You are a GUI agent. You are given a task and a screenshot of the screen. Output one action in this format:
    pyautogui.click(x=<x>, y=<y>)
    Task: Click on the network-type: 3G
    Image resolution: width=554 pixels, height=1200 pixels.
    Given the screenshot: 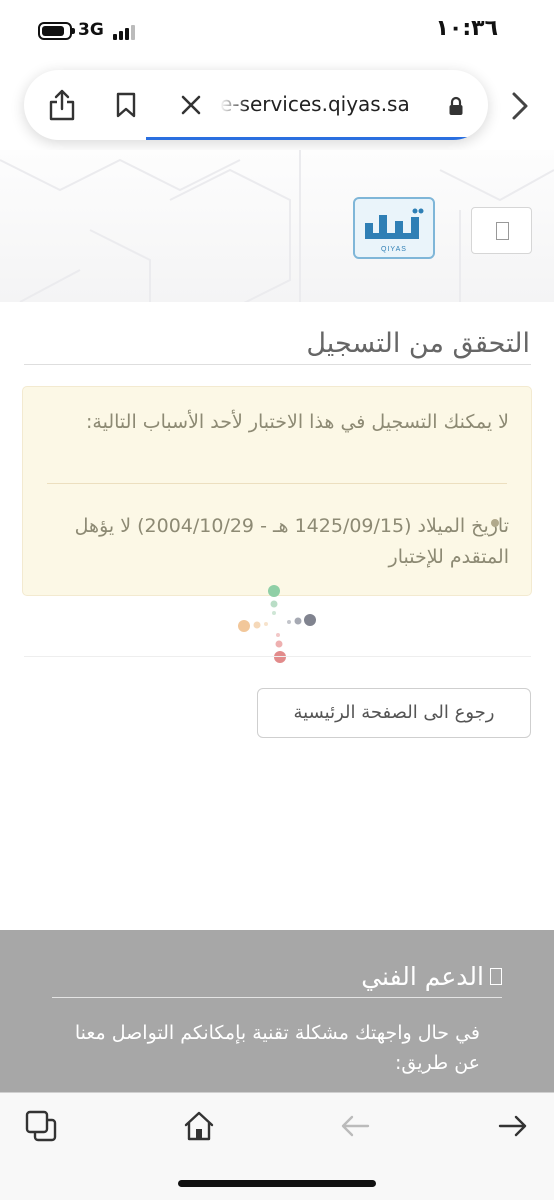 What is the action you would take?
    pyautogui.click(x=91, y=30)
    